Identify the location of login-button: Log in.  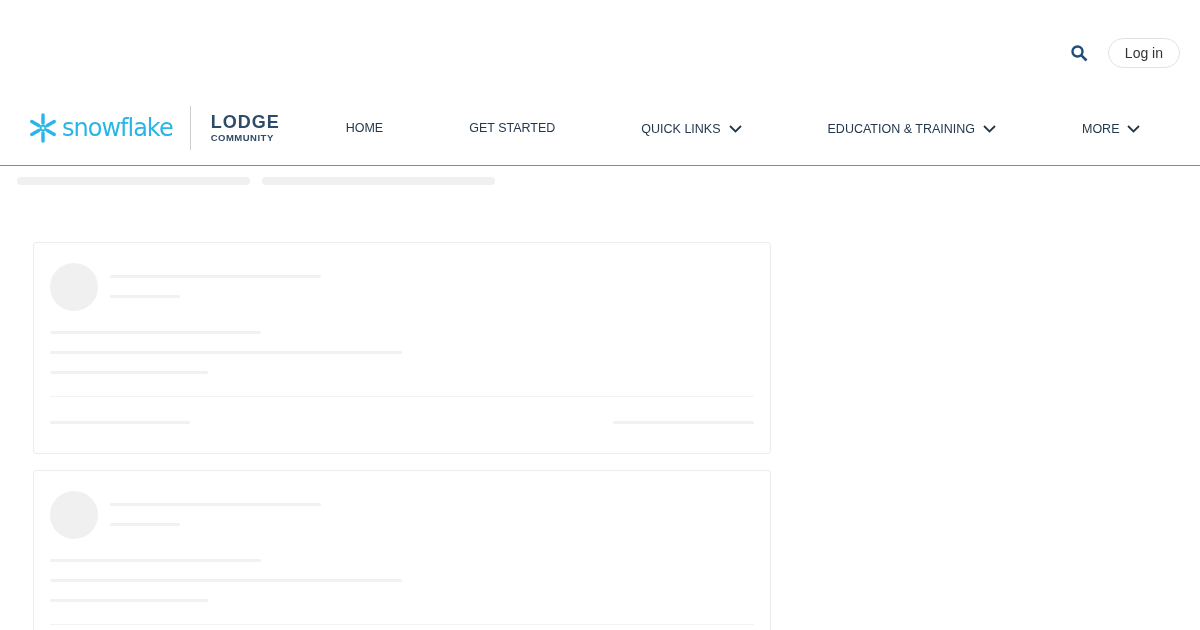
(1143, 53).